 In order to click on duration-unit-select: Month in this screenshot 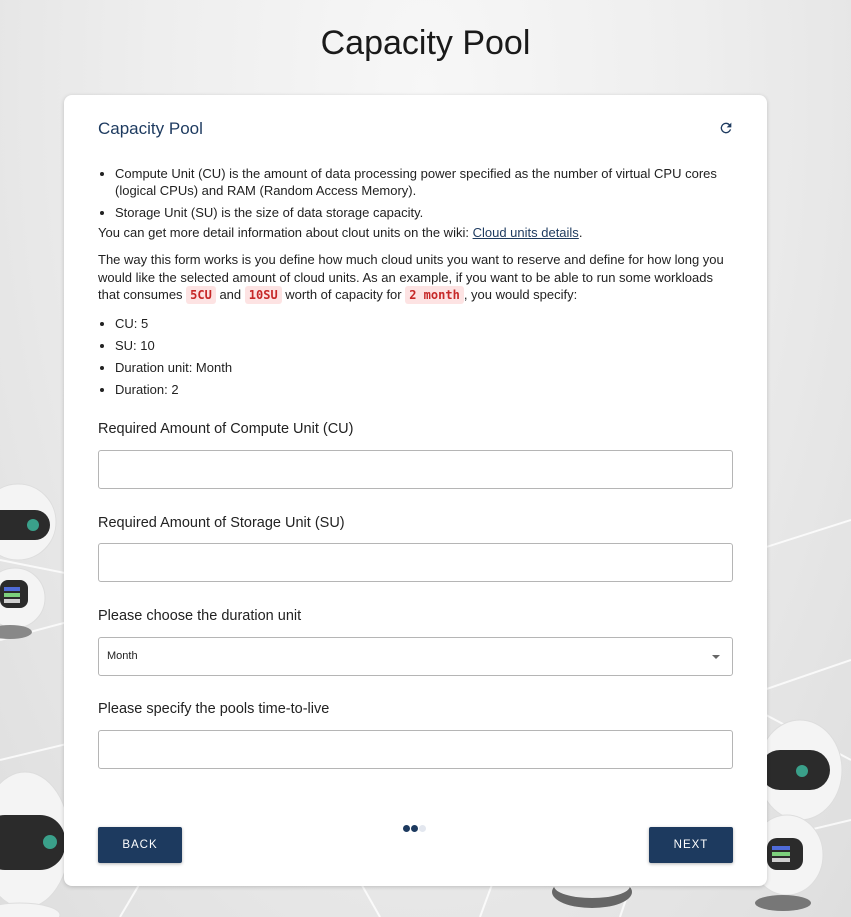, I will do `click(415, 656)`.